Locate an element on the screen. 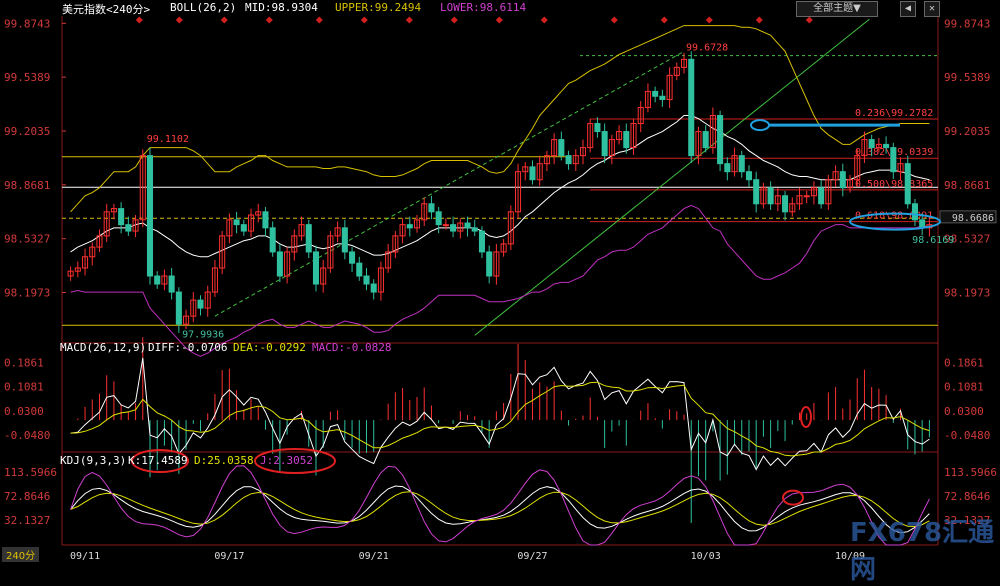  date-label: 09/27 is located at coordinates (532, 556).